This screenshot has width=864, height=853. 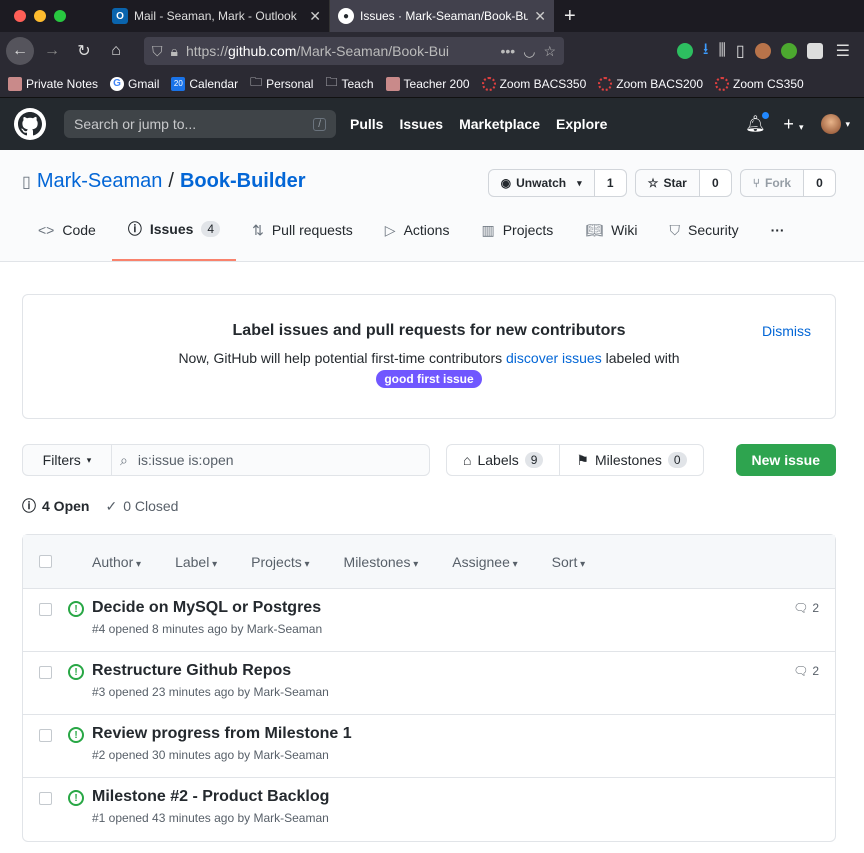 I want to click on tab-issues: ⓘ Issues 4, so click(x=174, y=237).